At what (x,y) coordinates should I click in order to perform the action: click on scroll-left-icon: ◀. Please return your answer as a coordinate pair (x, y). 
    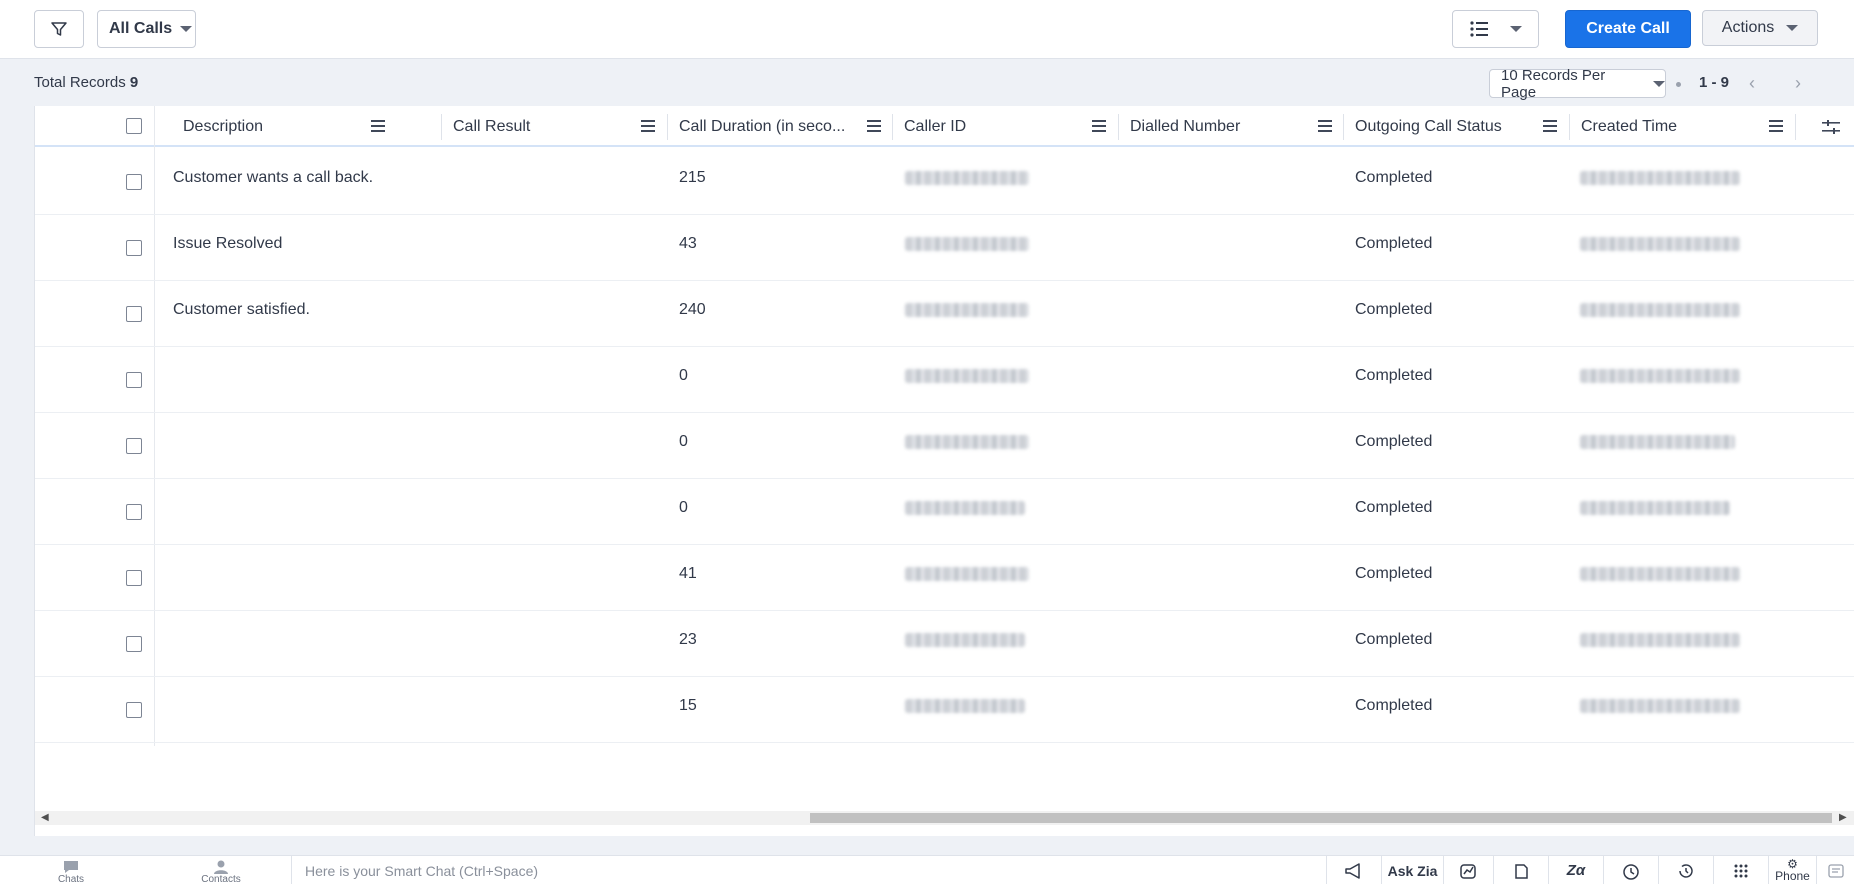
    Looking at the image, I should click on (45, 818).